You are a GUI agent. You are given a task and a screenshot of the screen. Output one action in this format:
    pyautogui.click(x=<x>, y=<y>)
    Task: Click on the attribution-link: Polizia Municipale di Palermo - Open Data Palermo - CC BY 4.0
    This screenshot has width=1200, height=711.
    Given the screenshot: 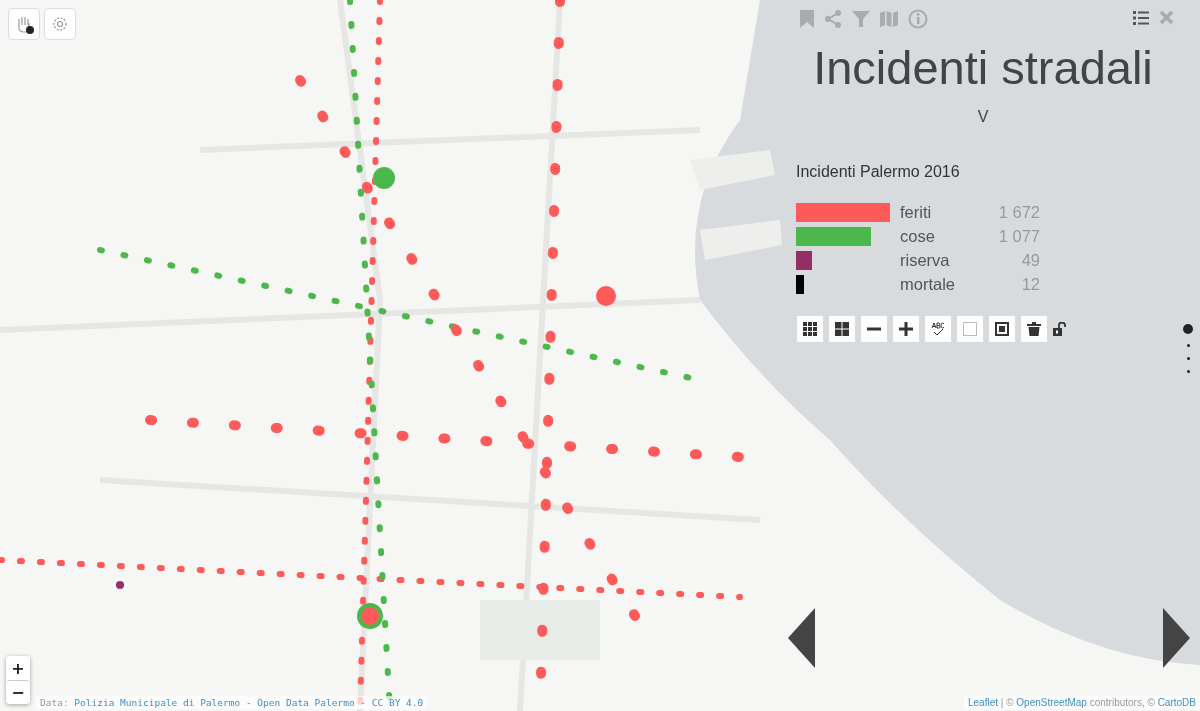 What is the action you would take?
    pyautogui.click(x=249, y=702)
    